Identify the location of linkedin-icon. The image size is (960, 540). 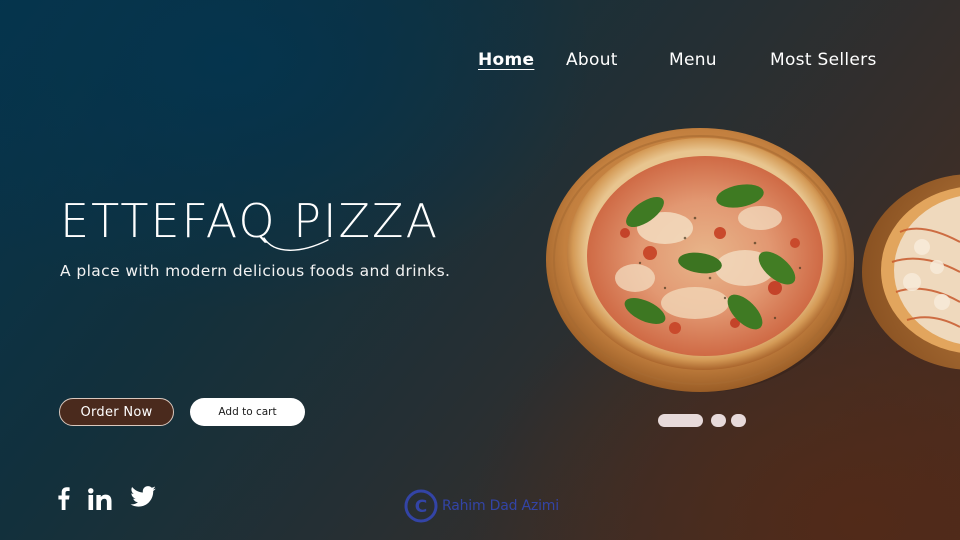
(100, 499).